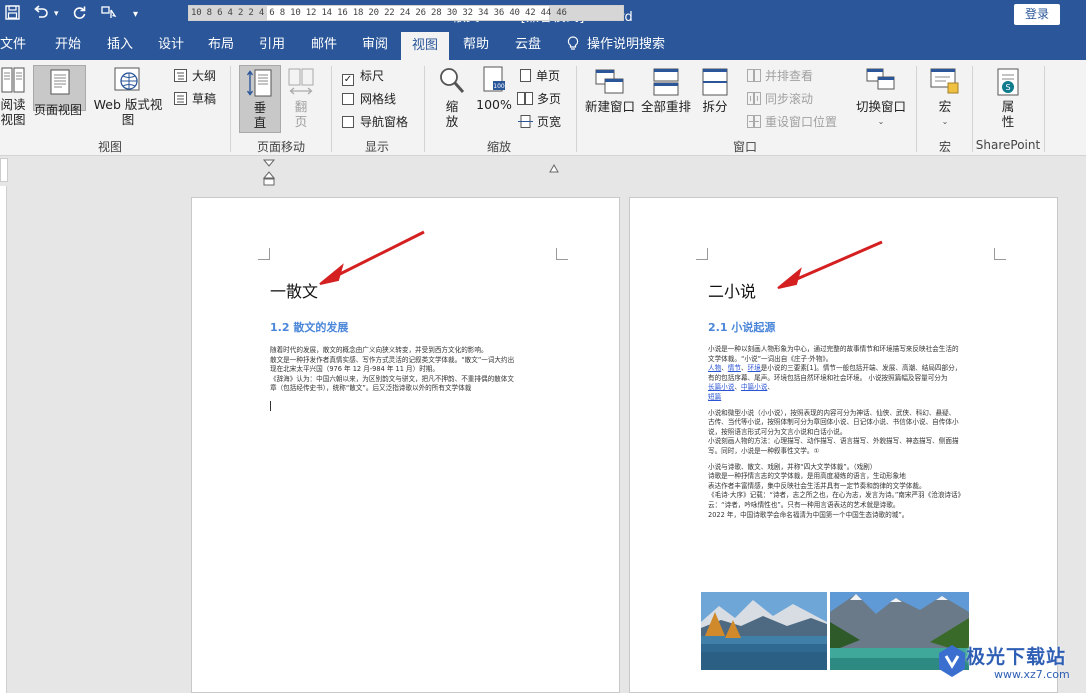 The width and height of the screenshot is (1086, 693). I want to click on vertical-label: 垂 直, so click(260, 115).